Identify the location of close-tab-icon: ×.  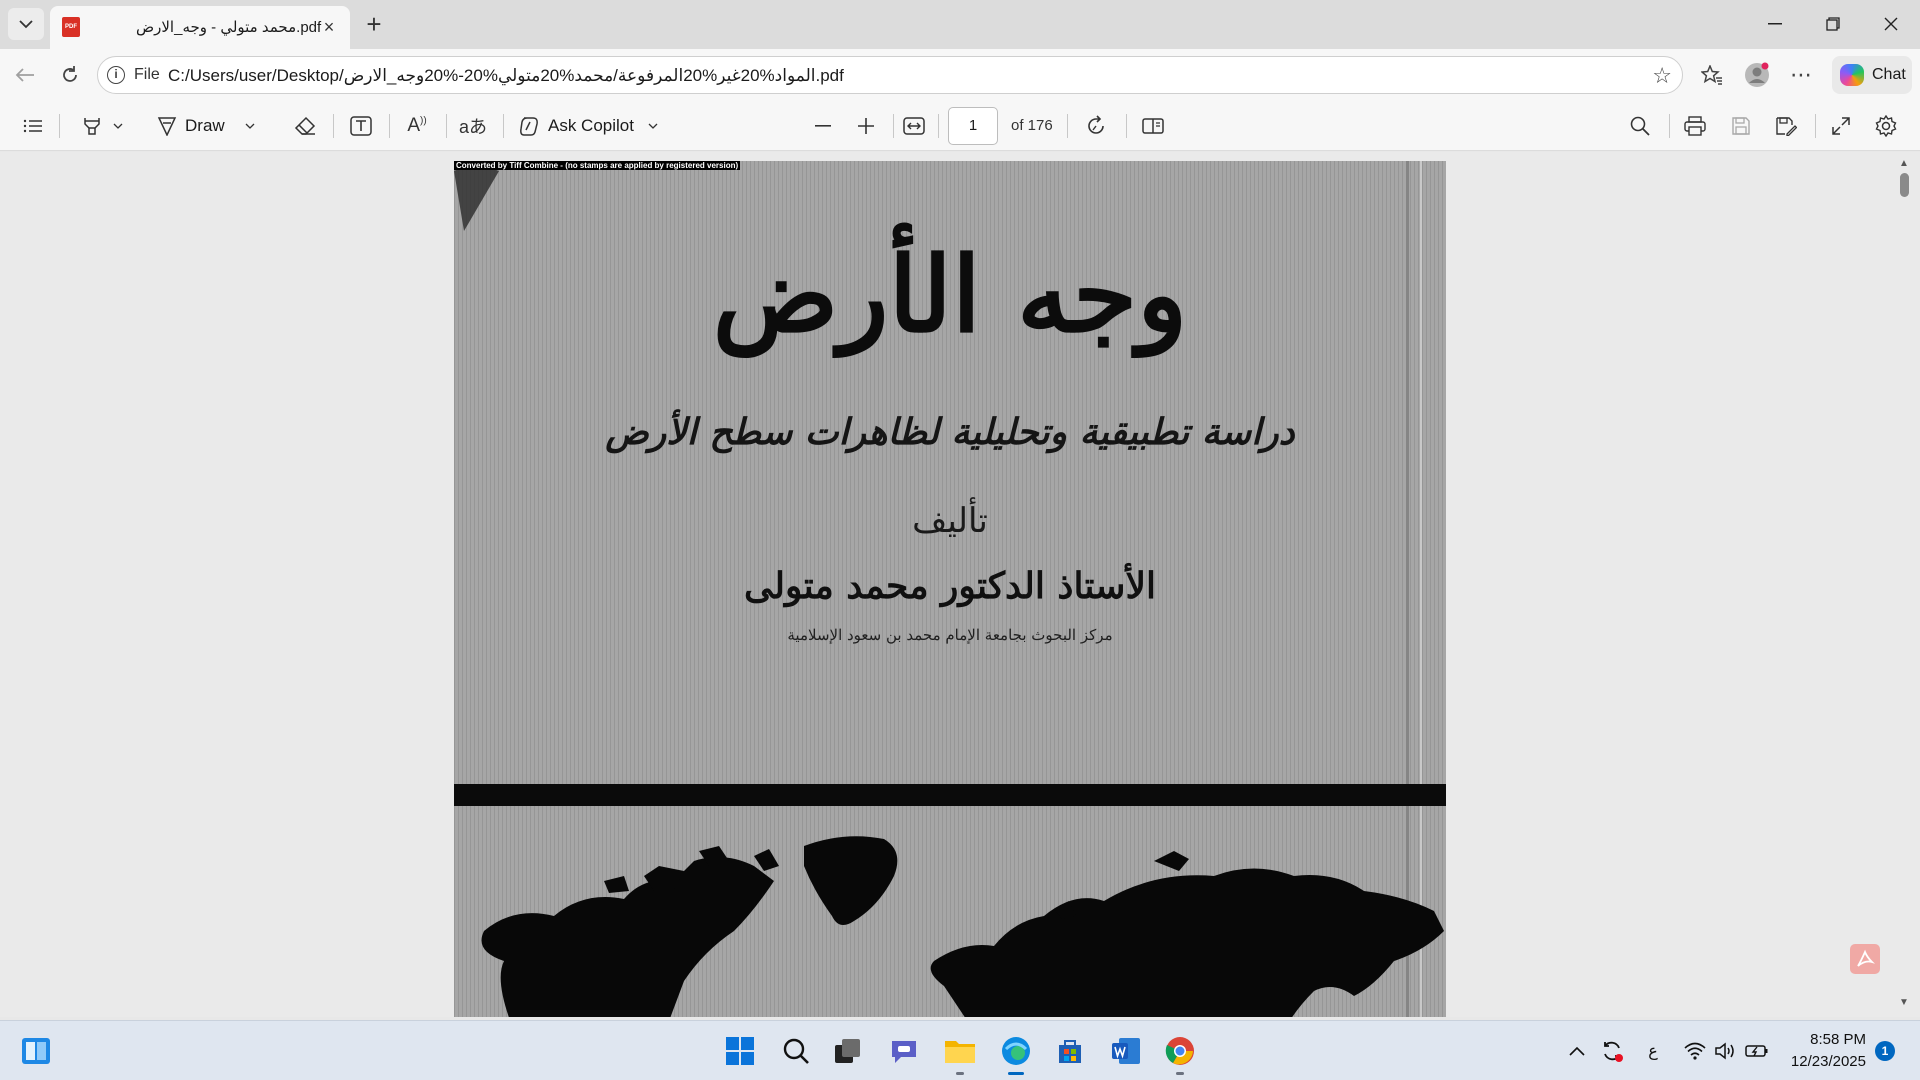
(329, 27).